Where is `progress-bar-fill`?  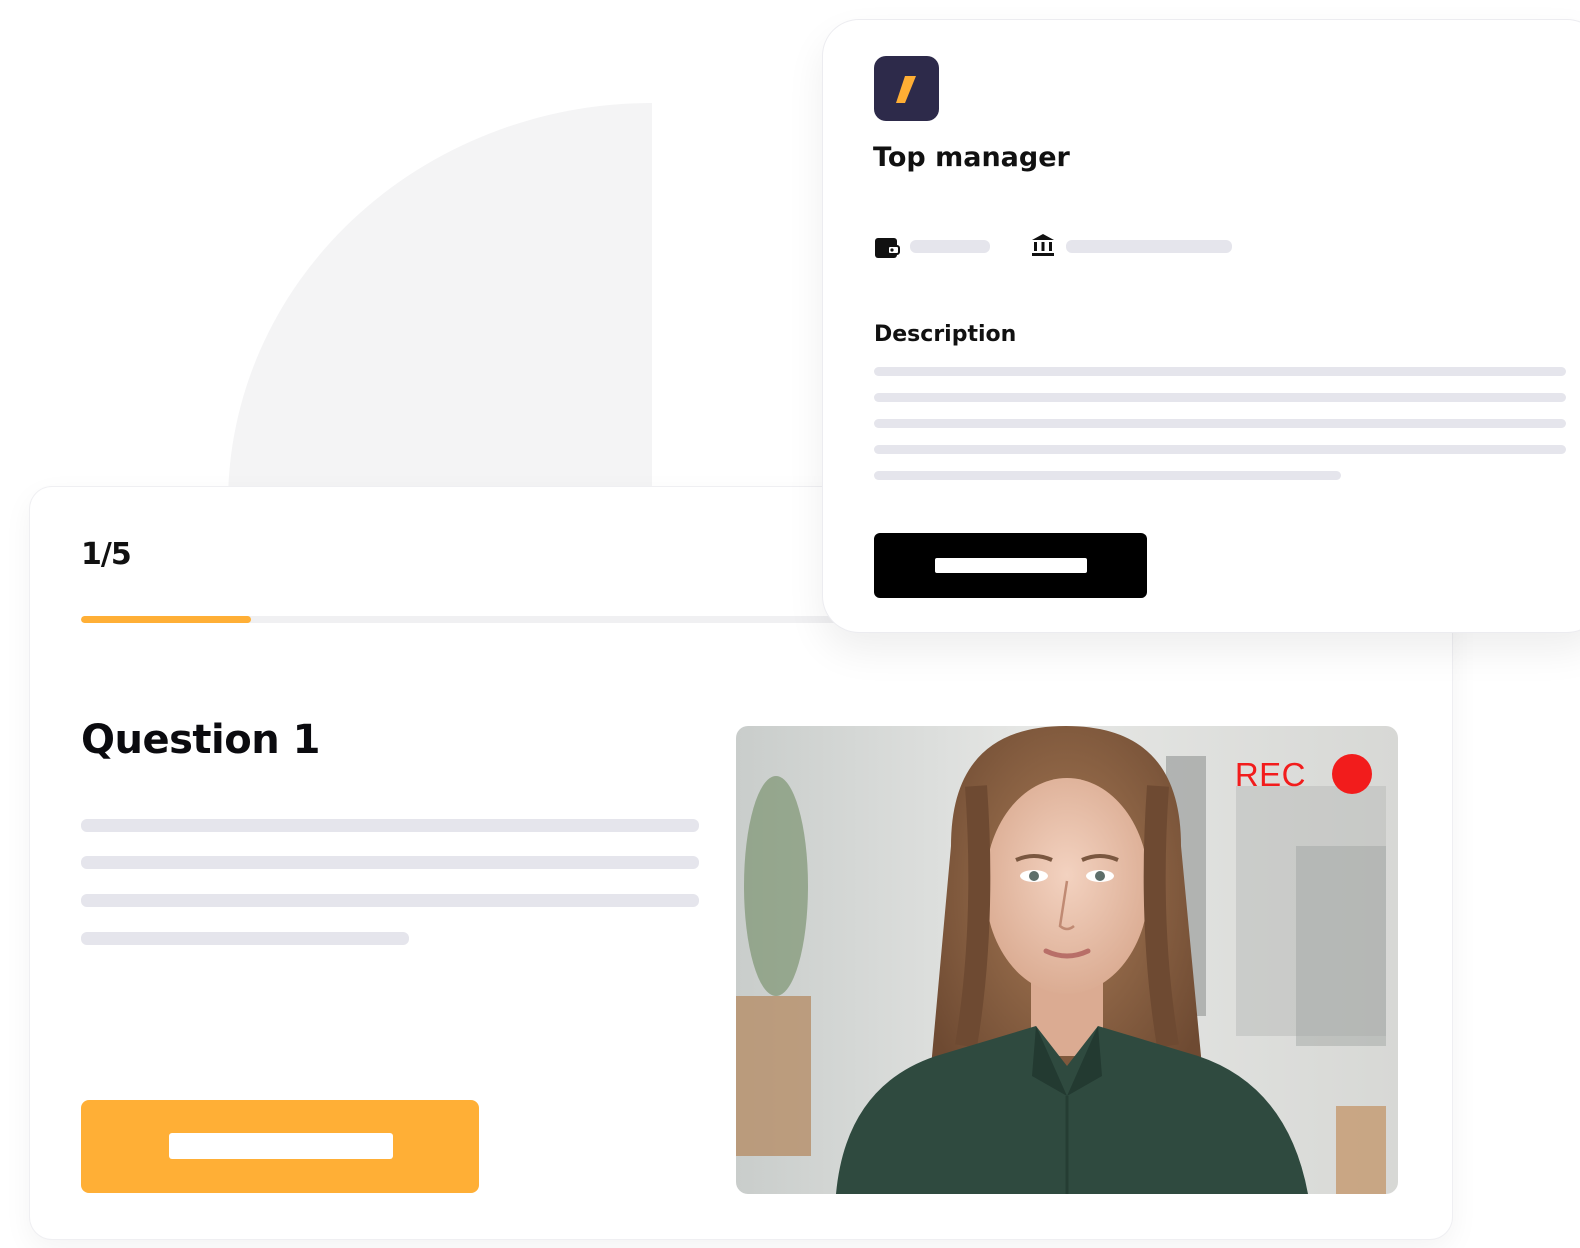
progress-bar-fill is located at coordinates (166, 619).